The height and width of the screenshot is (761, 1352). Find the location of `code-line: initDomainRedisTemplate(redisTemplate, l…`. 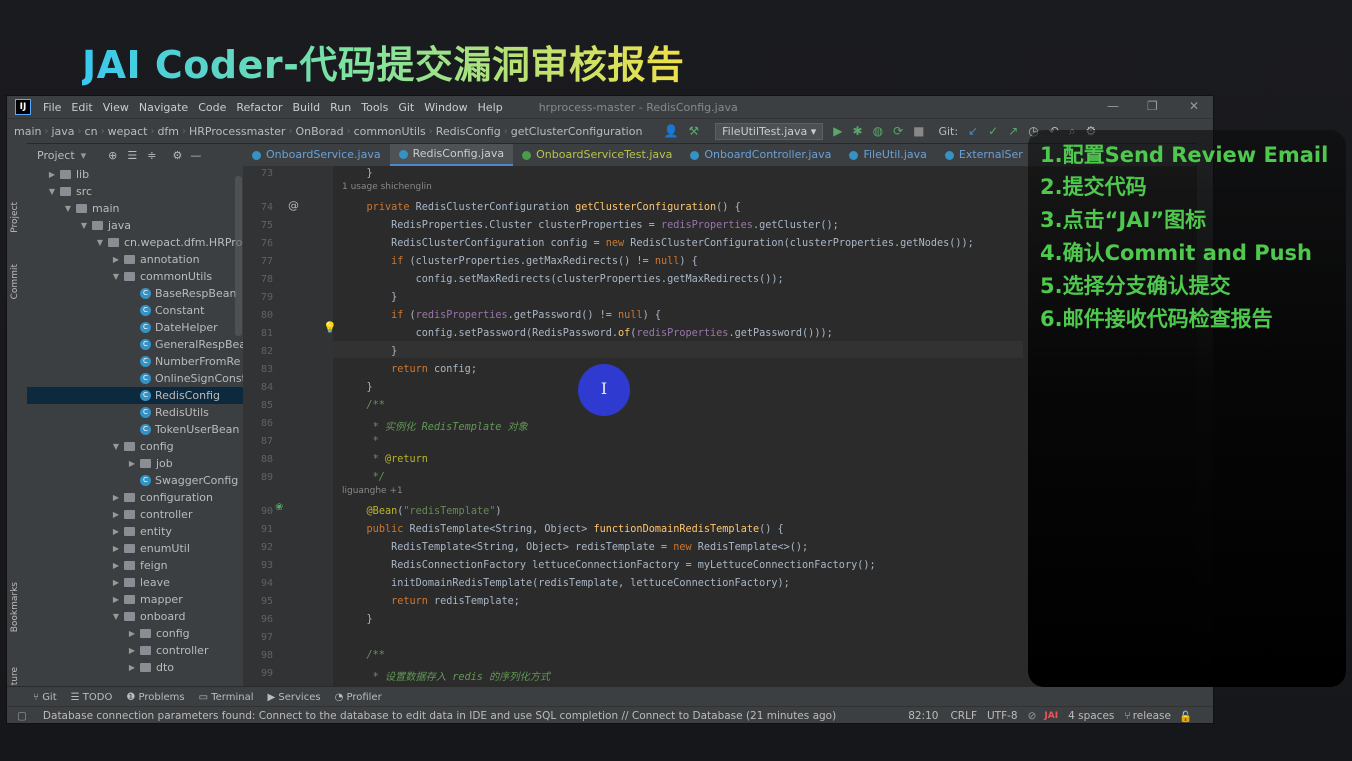

code-line: initDomainRedisTemplate(redisTemplate, l… is located at coordinates (566, 583).